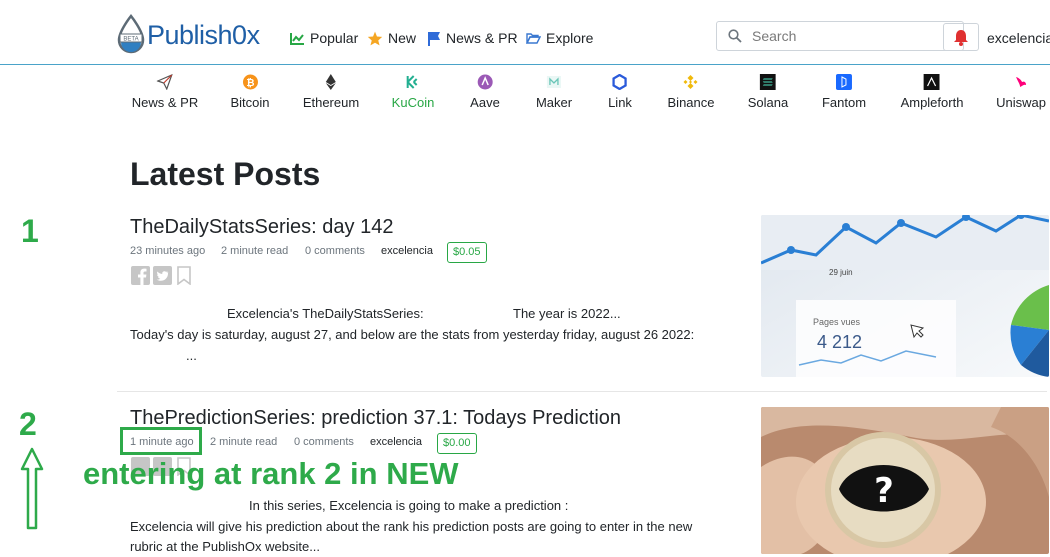 This screenshot has width=1050, height=557. I want to click on facebook-icon, so click(140, 275).